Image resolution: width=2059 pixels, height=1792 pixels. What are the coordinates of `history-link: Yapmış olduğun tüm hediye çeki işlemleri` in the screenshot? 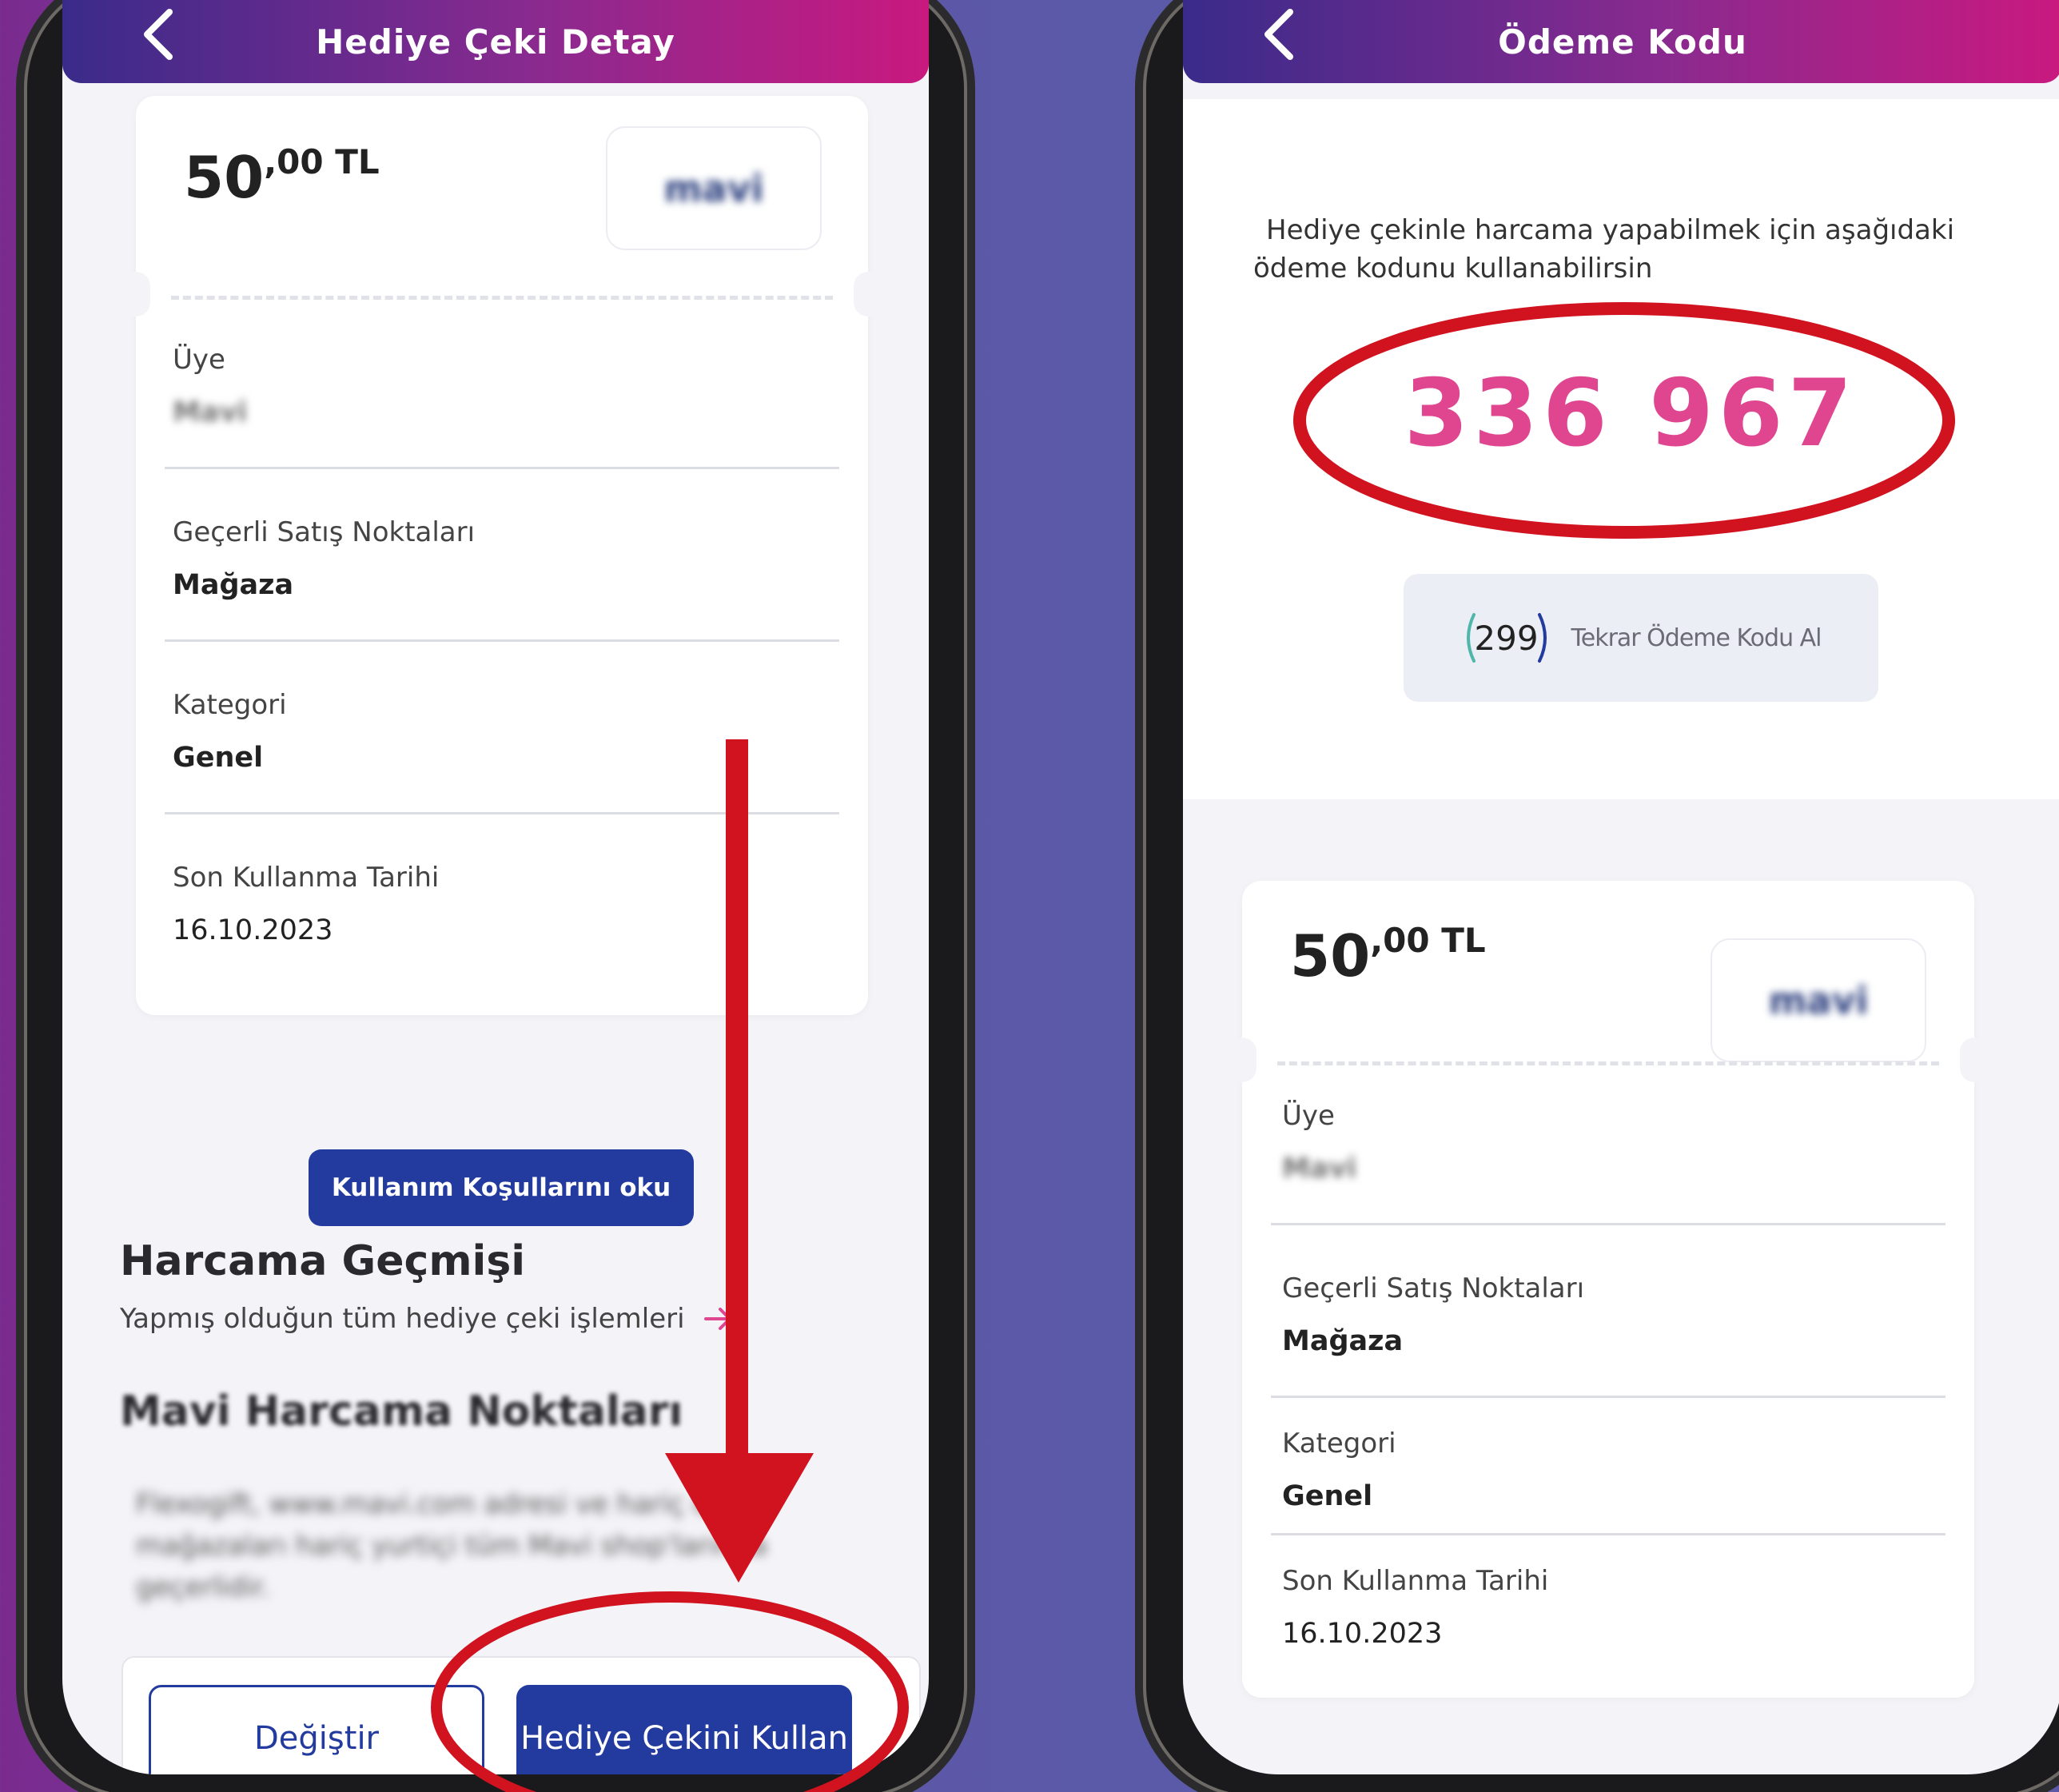 It's located at (427, 1319).